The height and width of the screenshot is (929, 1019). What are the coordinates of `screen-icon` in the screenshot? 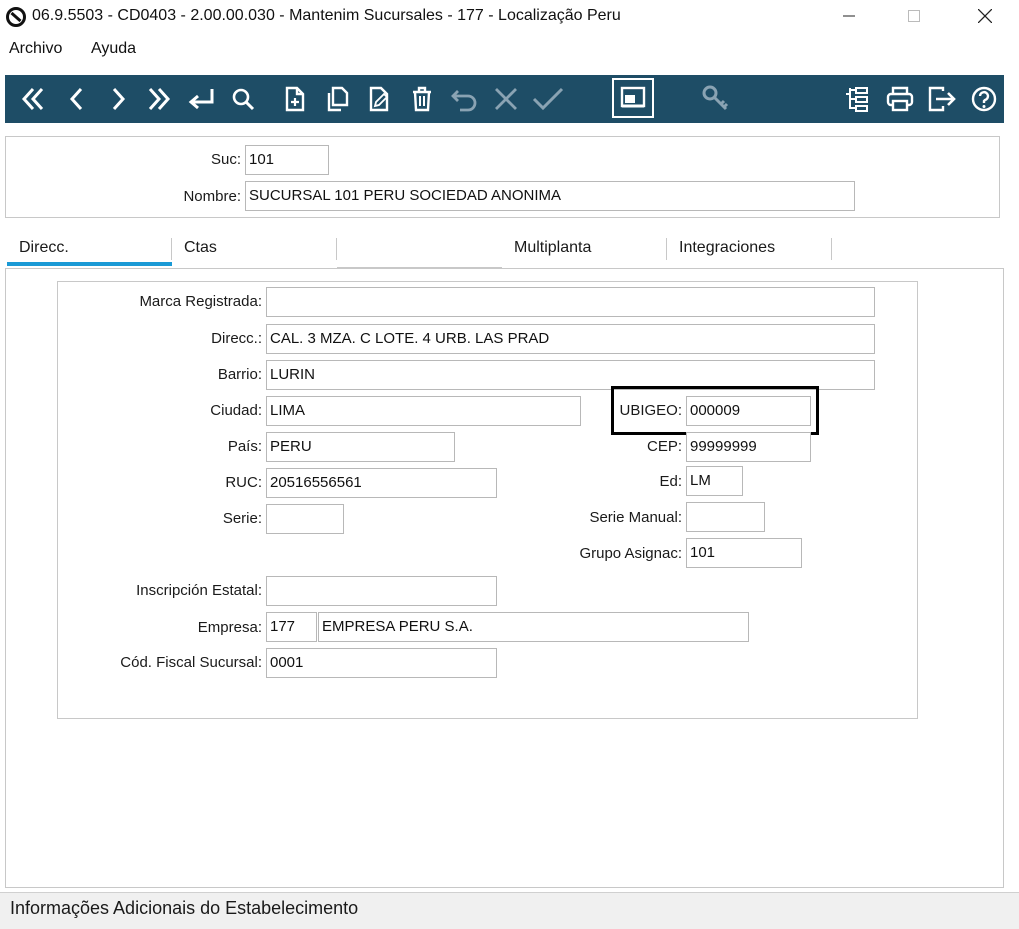 It's located at (633, 97).